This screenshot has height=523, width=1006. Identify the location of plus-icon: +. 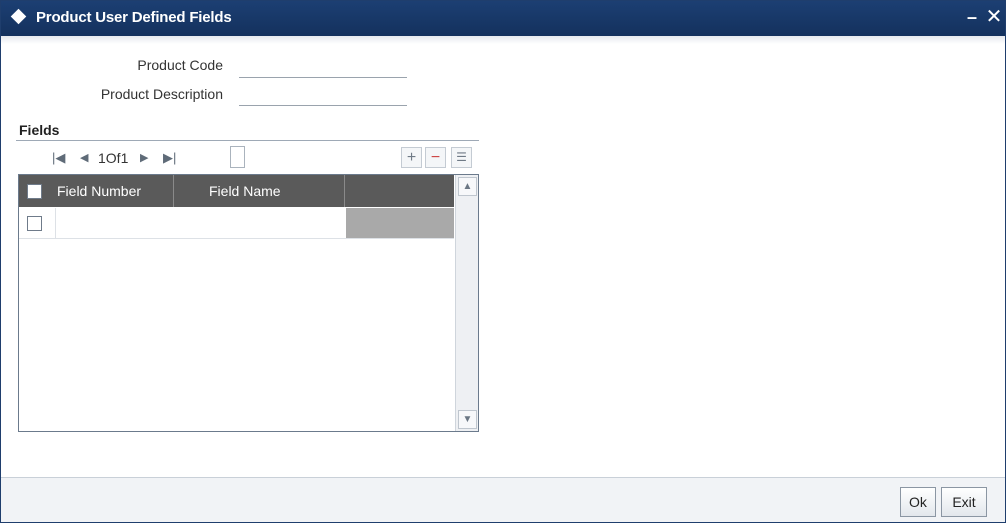
(411, 157).